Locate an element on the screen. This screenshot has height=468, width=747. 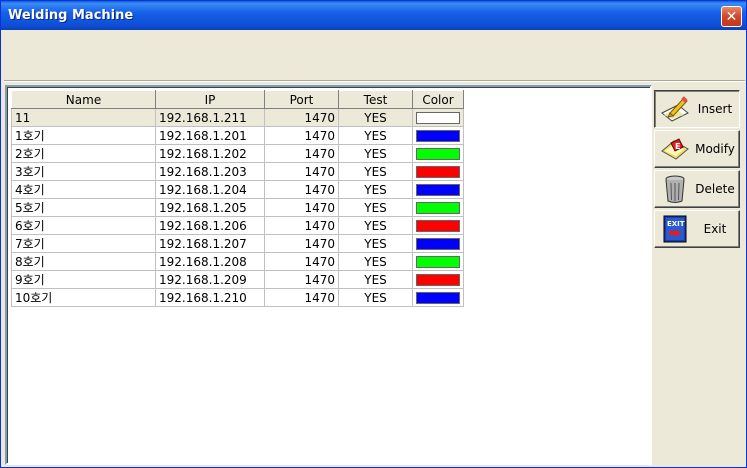
cell-name: 5호기 is located at coordinates (83, 207).